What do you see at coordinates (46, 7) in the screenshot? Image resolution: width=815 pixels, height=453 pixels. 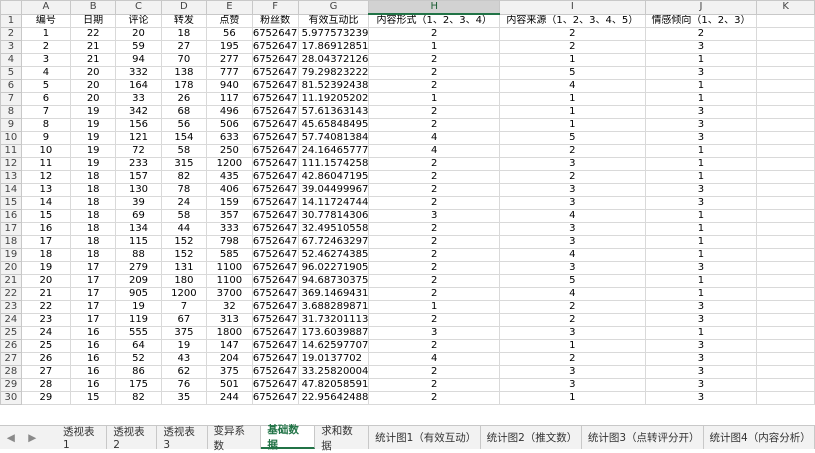 I see `column-header-a: A` at bounding box center [46, 7].